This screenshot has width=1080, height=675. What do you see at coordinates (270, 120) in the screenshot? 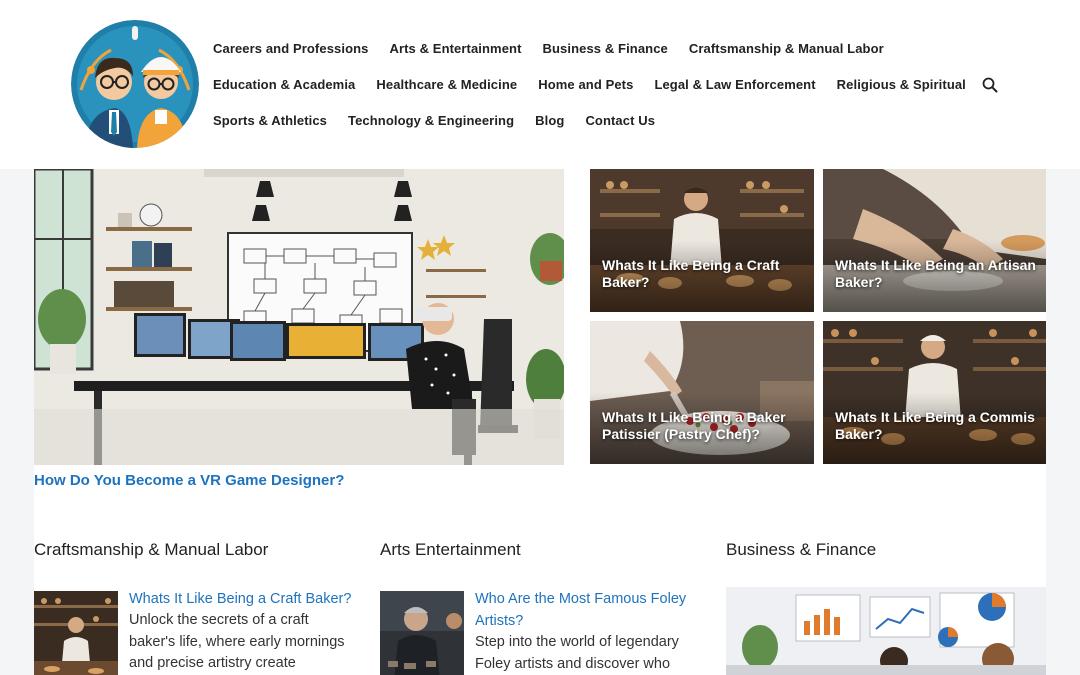
I see `nav-item-sports: Sports & Athletics` at bounding box center [270, 120].